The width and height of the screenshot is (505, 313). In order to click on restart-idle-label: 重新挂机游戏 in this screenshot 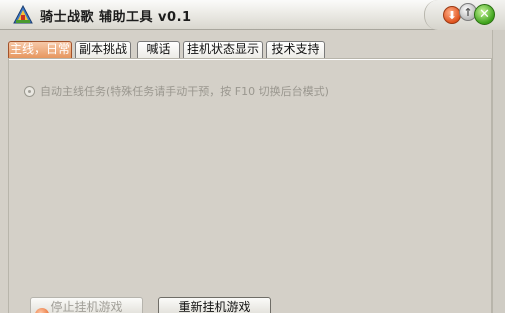, I will do `click(214, 306)`.